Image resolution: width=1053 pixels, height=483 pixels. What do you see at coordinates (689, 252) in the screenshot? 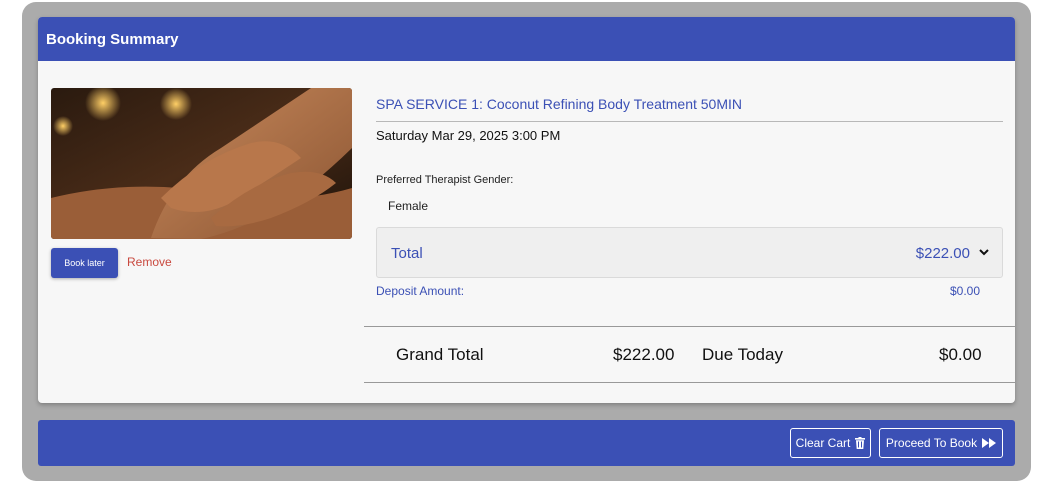
I see `total-expander: Total $222.00` at bounding box center [689, 252].